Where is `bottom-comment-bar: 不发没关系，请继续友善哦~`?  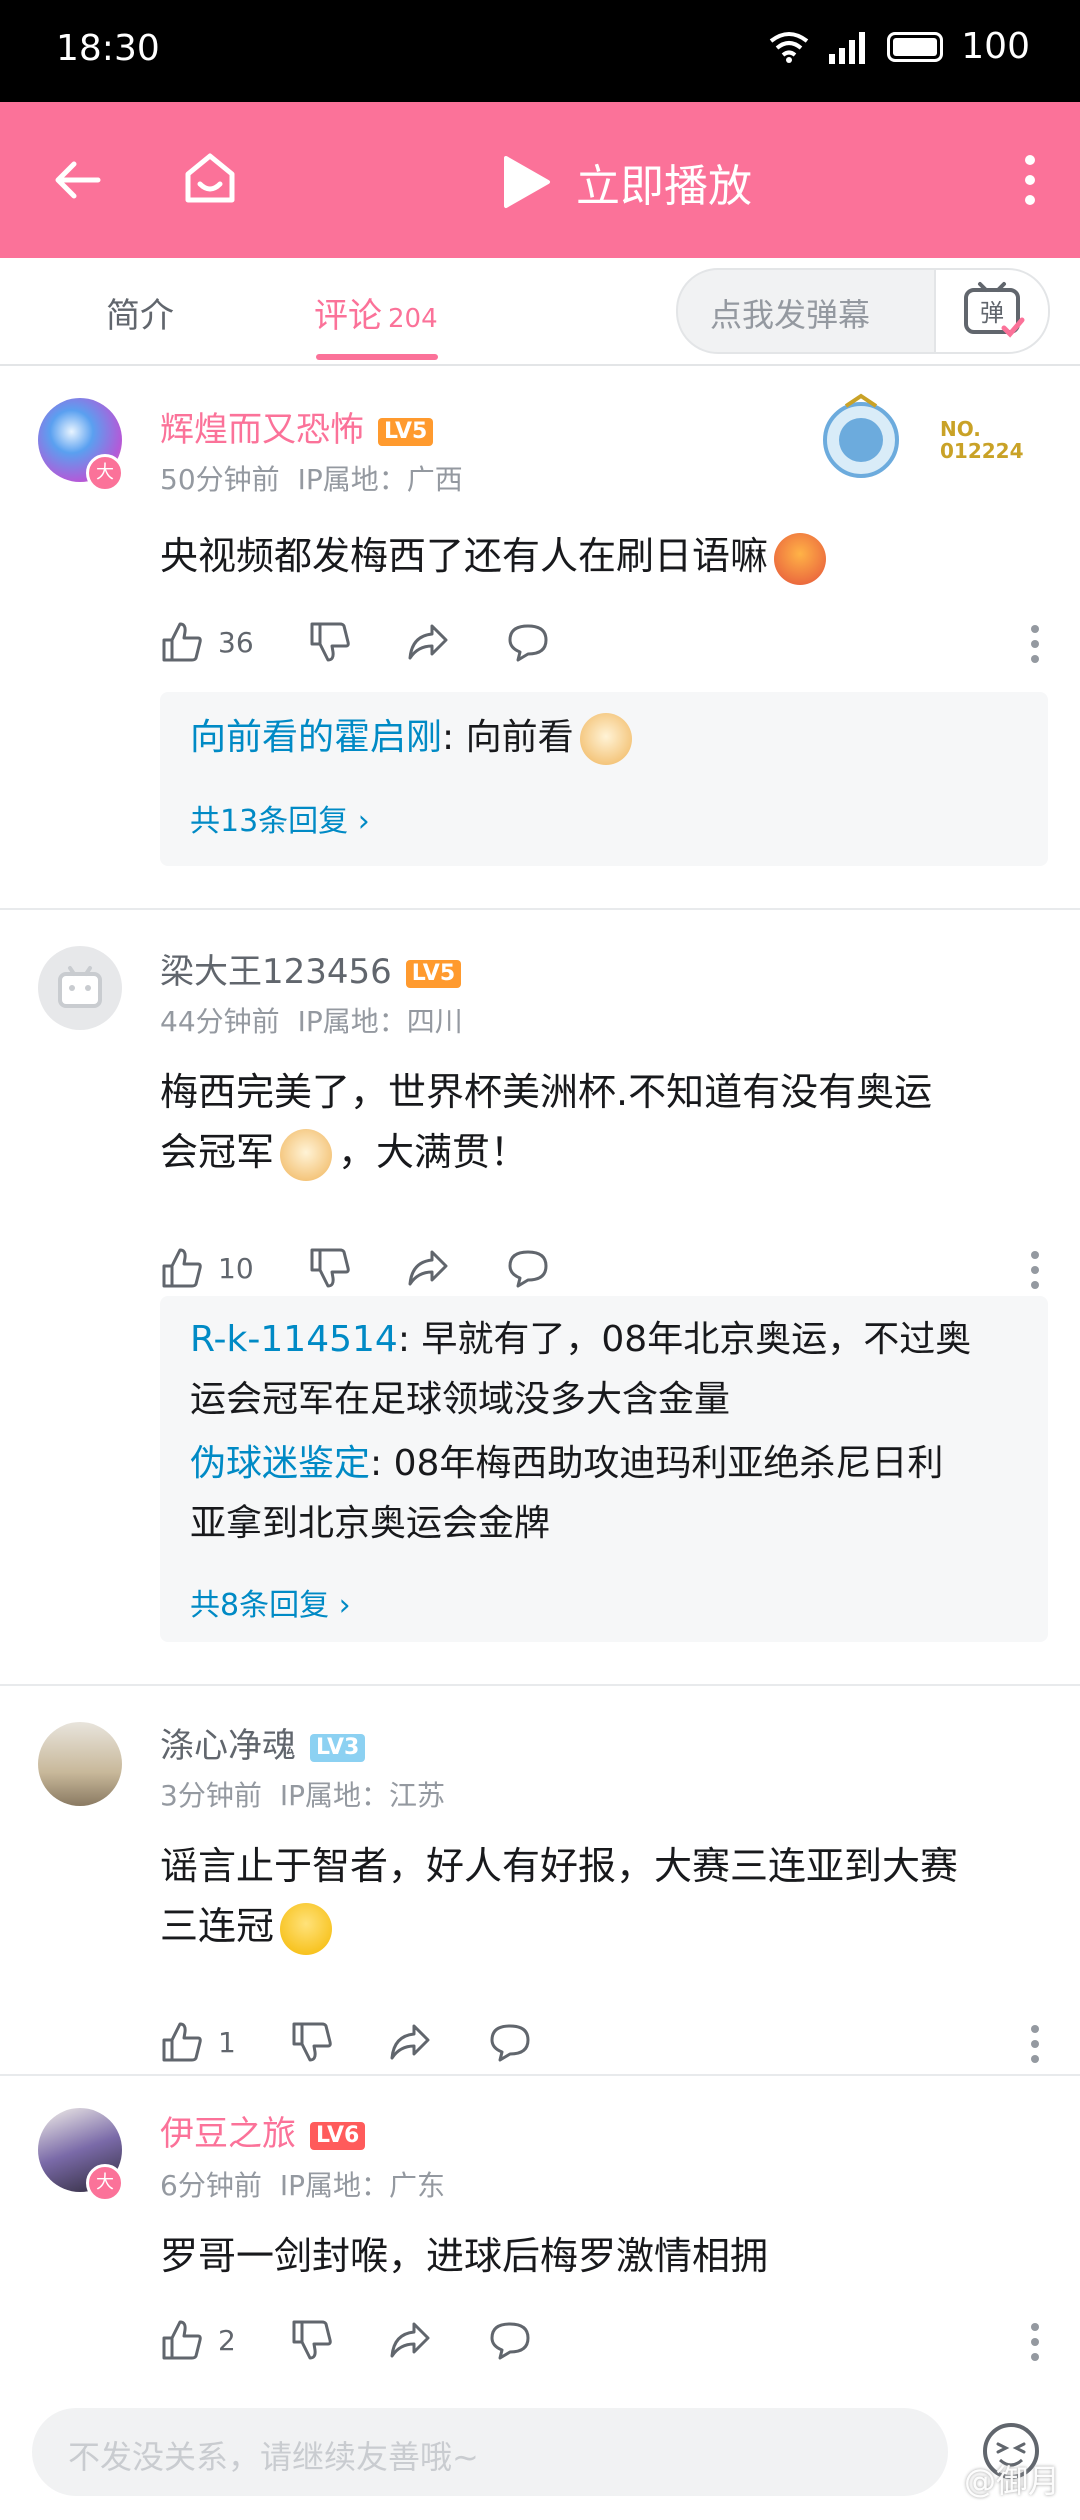 bottom-comment-bar: 不发没关系，请继续友善哦~ is located at coordinates (540, 2452).